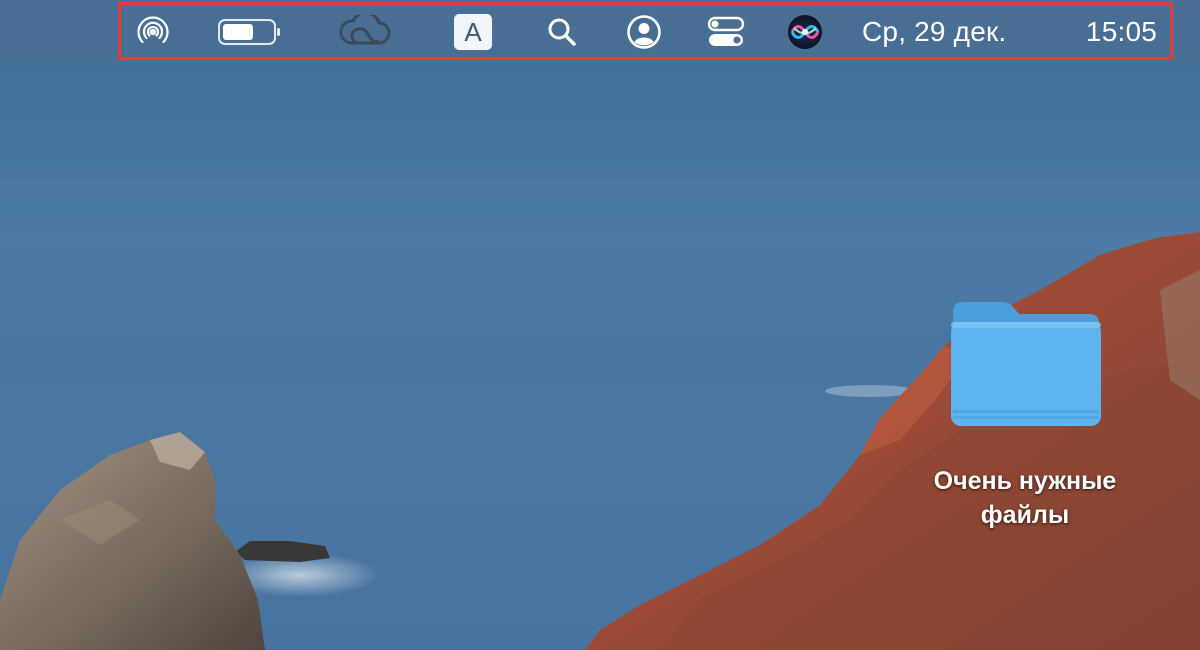 This screenshot has width=1200, height=650. Describe the element at coordinates (1025, 498) in the screenshot. I see `folder-label: Очень нужные файлы` at that location.